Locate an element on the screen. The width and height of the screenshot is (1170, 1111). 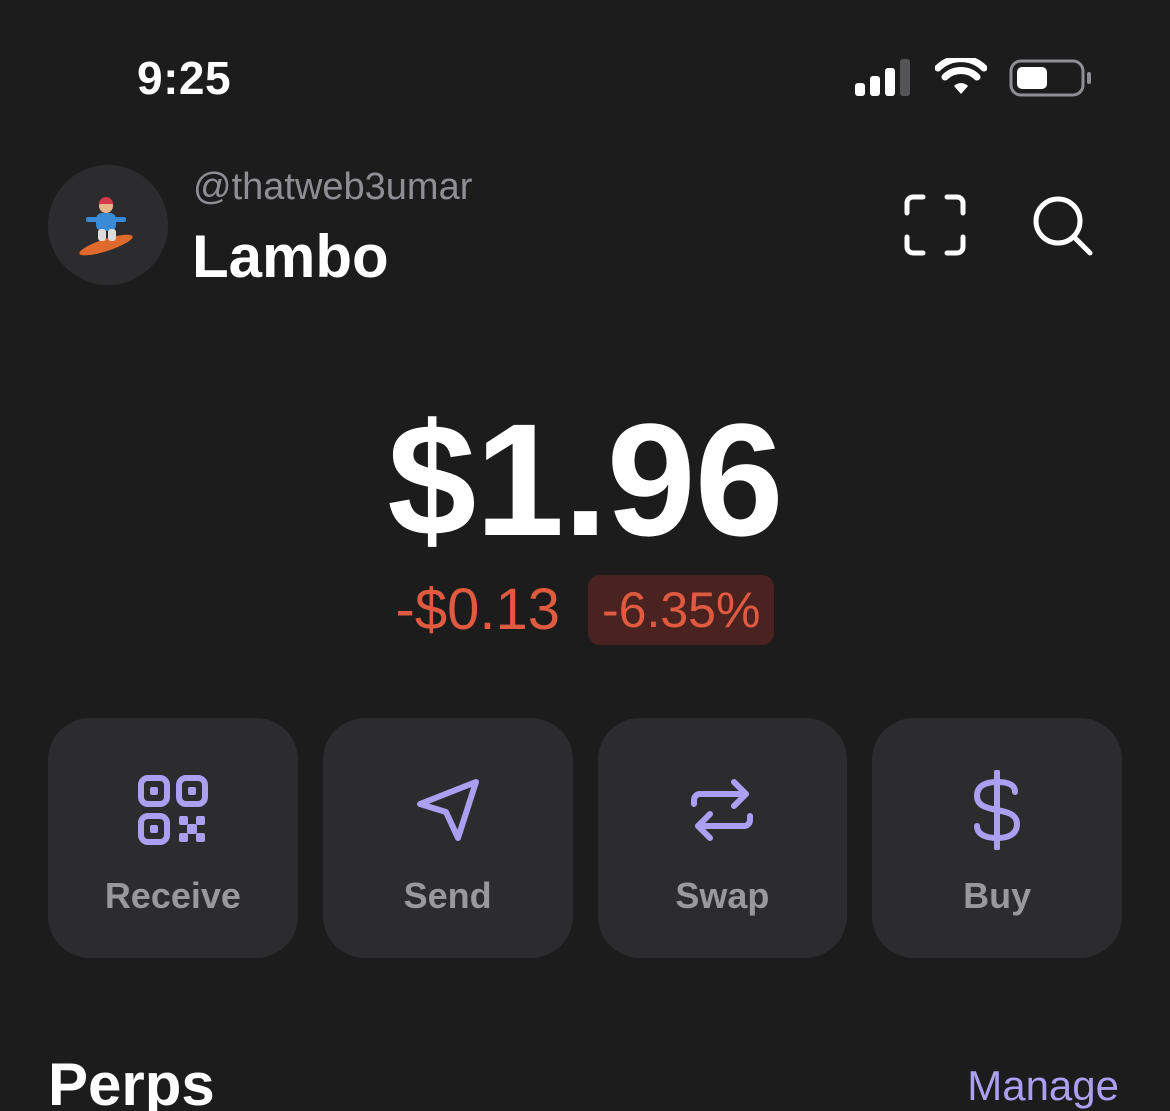
search-button is located at coordinates (1062, 225).